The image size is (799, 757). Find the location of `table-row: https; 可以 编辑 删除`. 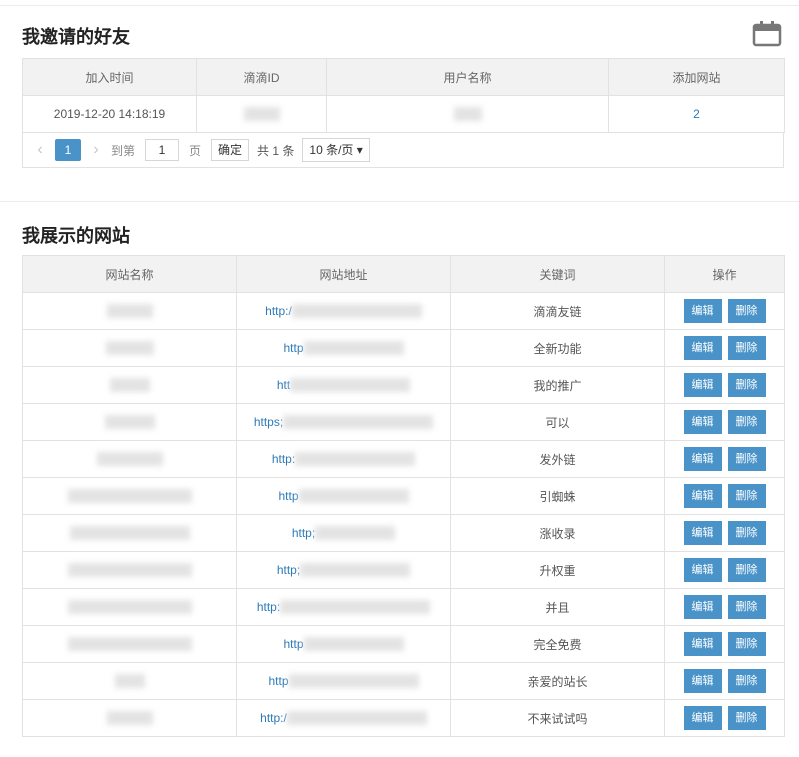

table-row: https; 可以 编辑 删除 is located at coordinates (403, 422).